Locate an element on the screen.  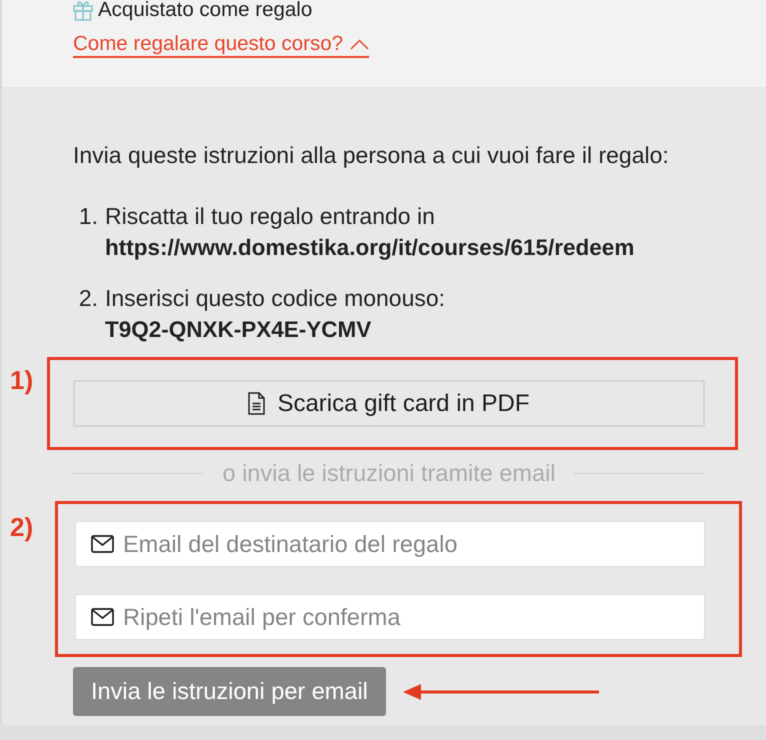
email-field: Ripeti l'email per conferma is located at coordinates (390, 617).